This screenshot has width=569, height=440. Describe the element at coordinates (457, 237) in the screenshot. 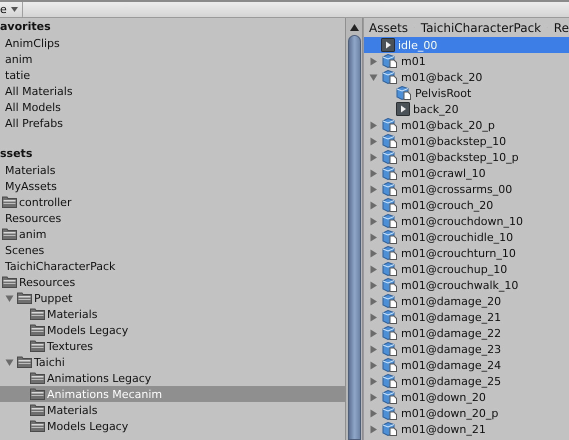

I see `asset-label: m01@crouchidle_10` at that location.